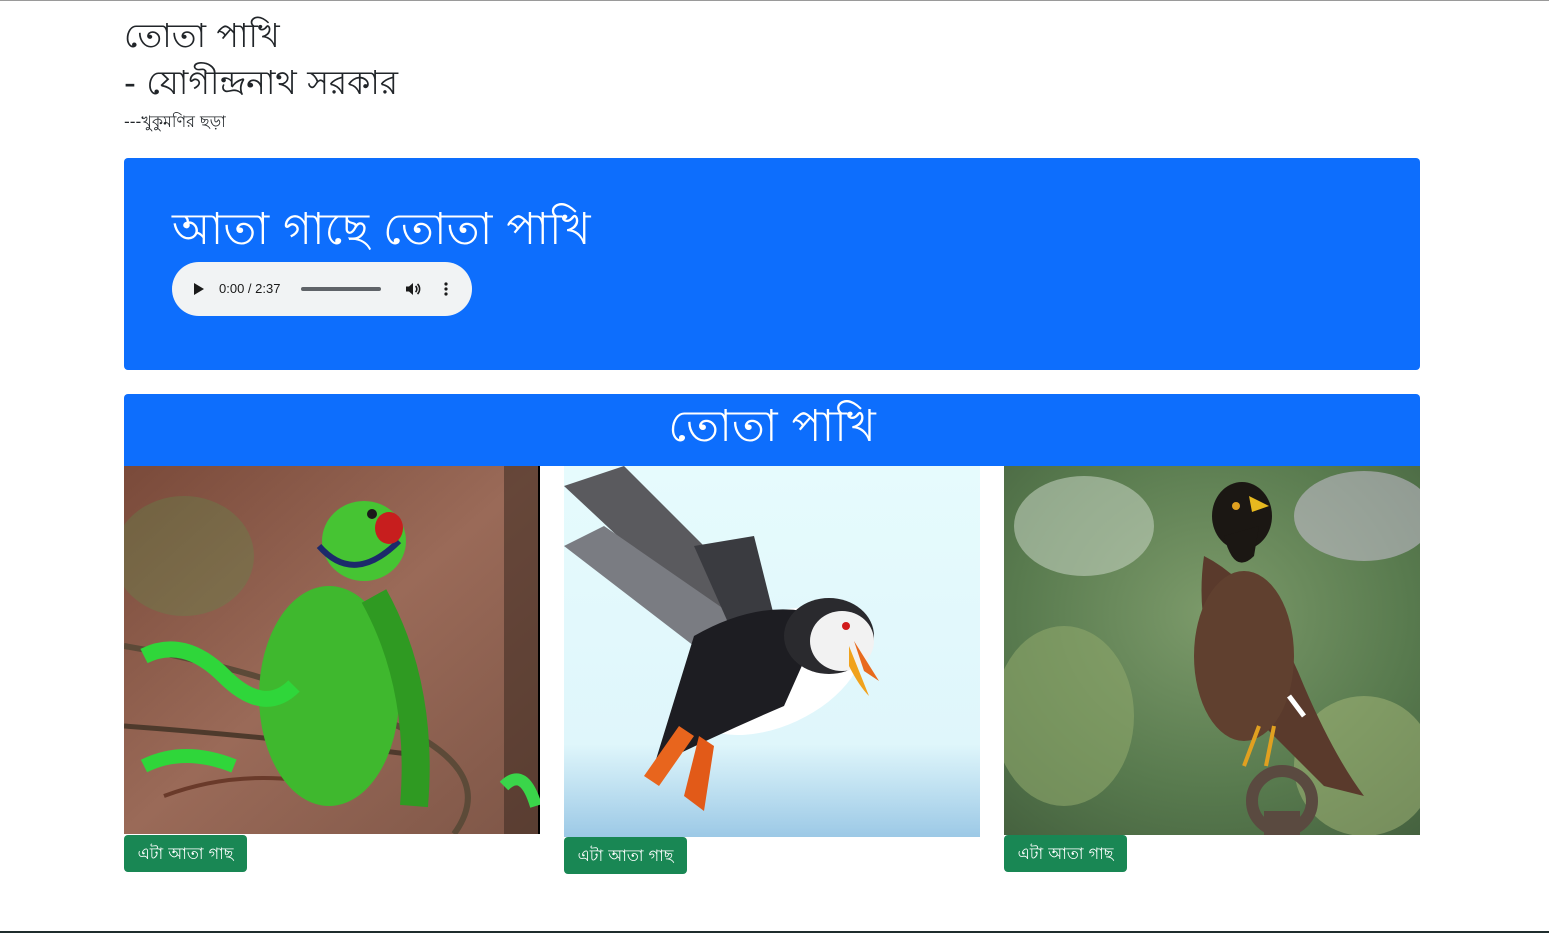  I want to click on play-icon, so click(199, 289).